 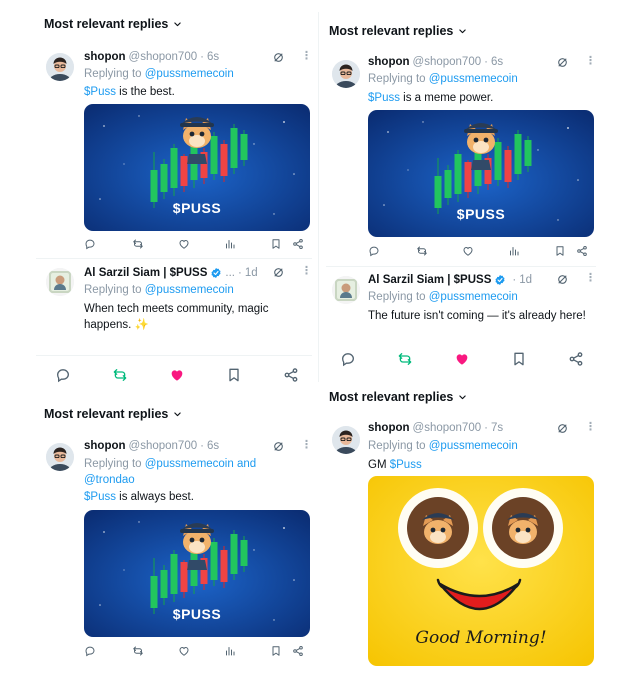 What do you see at coordinates (184, 472) in the screenshot?
I see `replying-to: Replying to @pussmemecoin and @trondao` at bounding box center [184, 472].